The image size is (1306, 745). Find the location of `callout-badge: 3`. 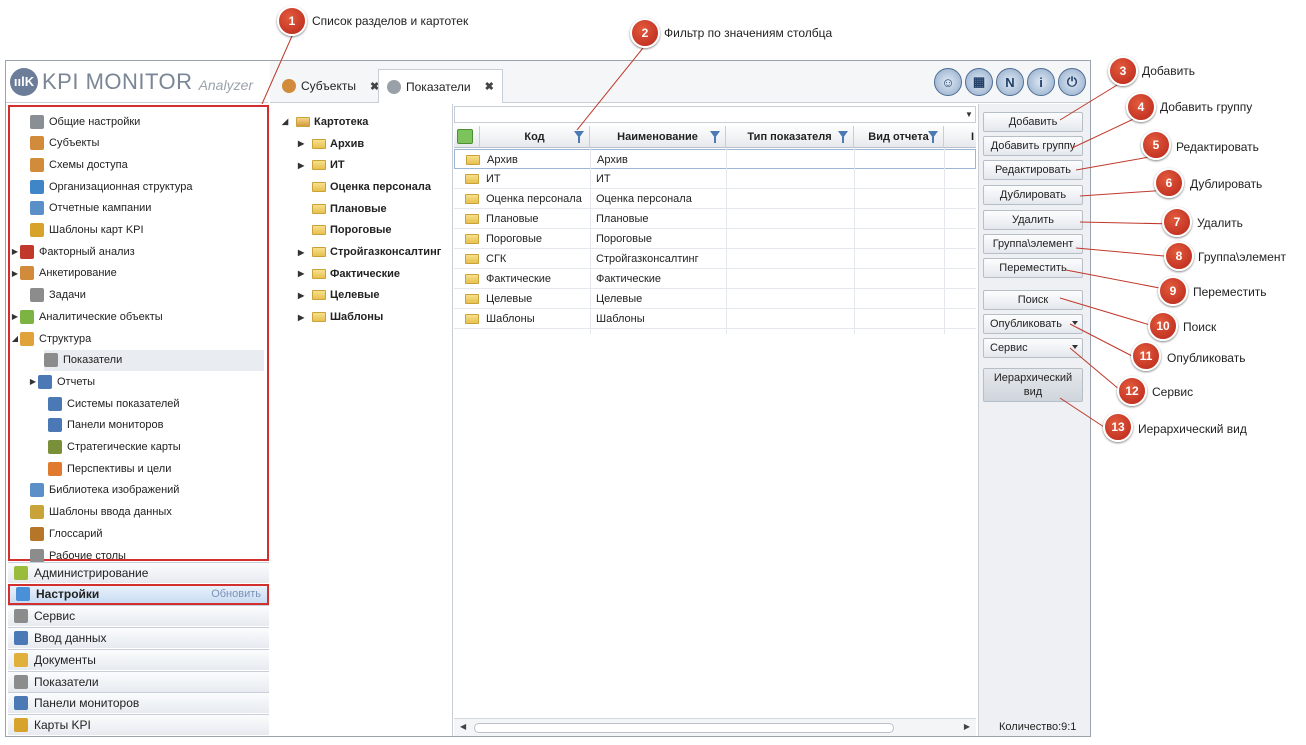

callout-badge: 3 is located at coordinates (1123, 71).